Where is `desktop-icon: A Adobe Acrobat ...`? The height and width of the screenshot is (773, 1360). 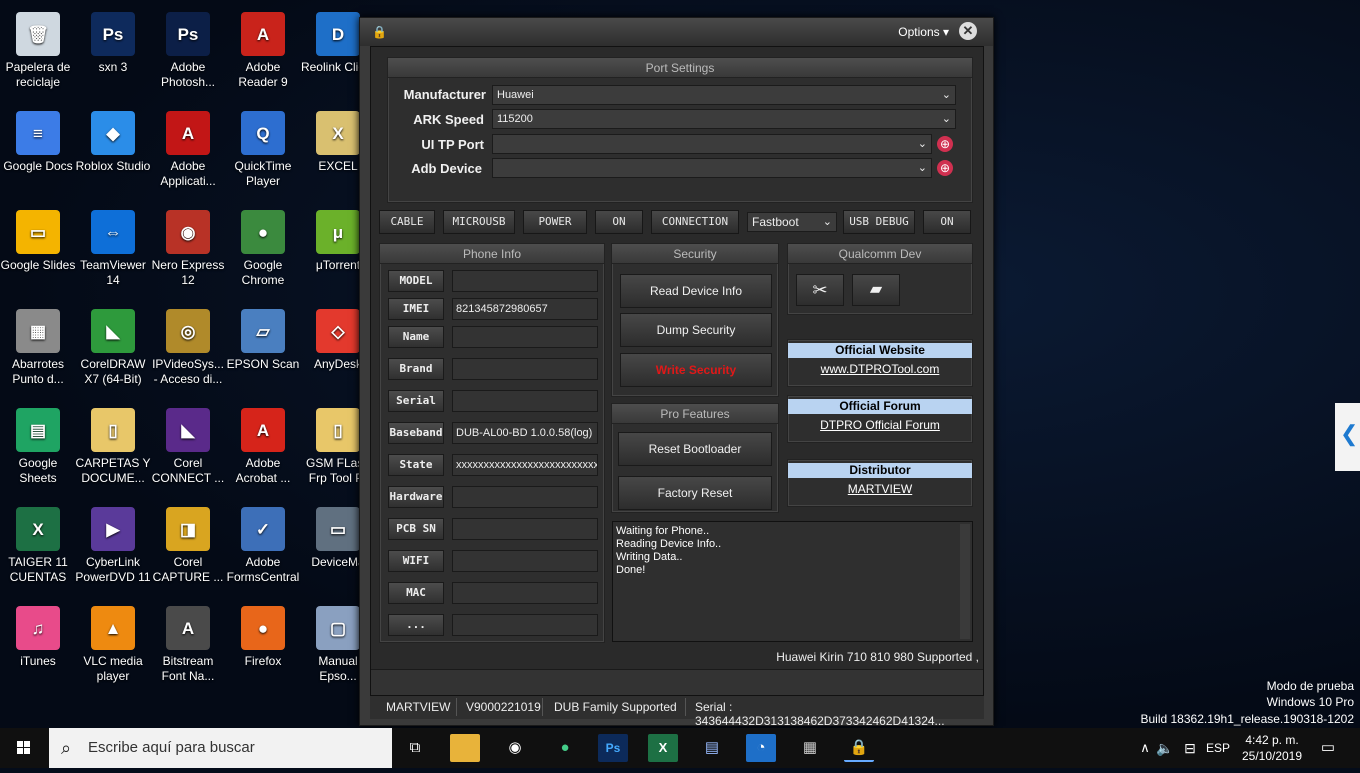
desktop-icon: A Adobe Acrobat ... is located at coordinates (263, 450).